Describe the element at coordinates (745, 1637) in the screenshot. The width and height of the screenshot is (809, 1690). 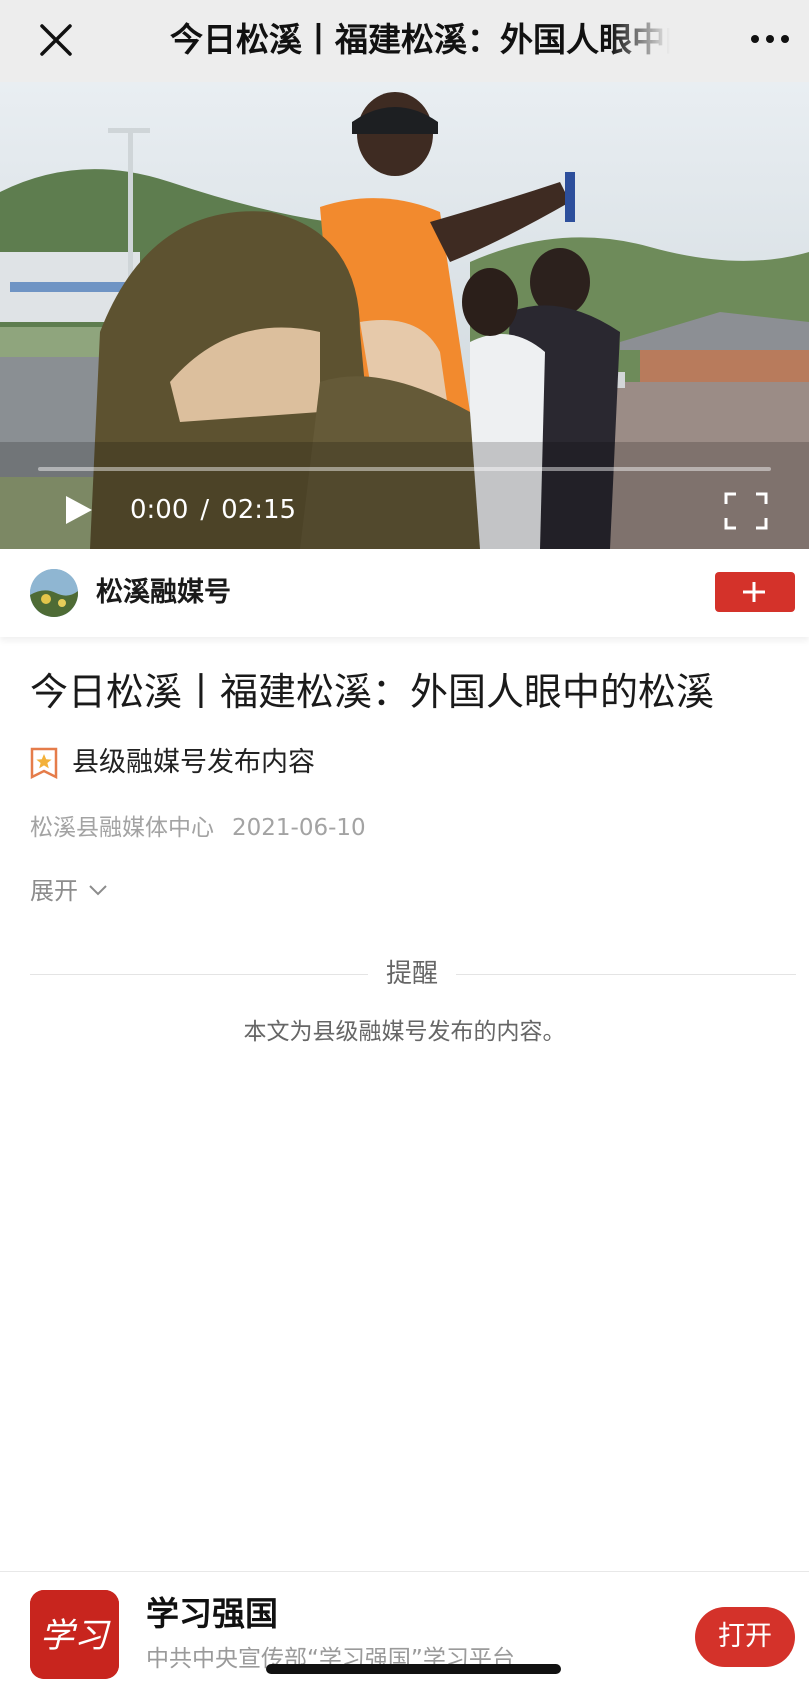
I see `open-app-button: 打开` at that location.